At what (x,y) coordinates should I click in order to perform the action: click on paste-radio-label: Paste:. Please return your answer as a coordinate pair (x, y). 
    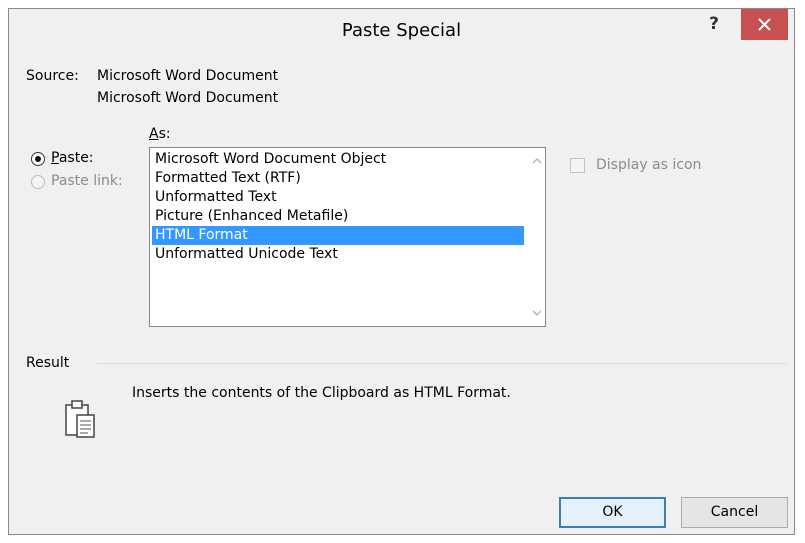
    Looking at the image, I should click on (72, 158).